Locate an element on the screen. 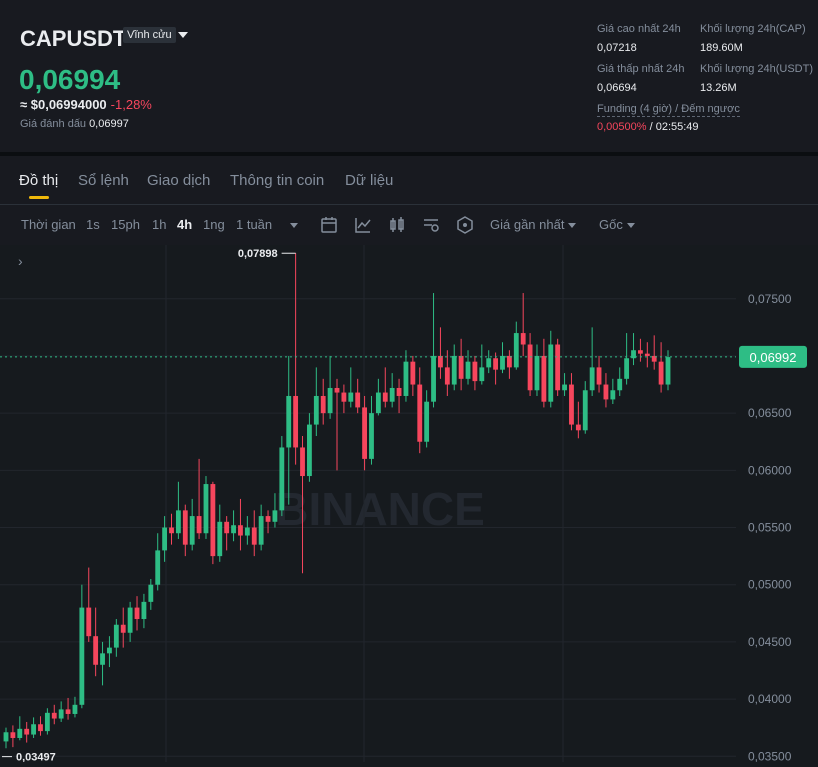 The width and height of the screenshot is (818, 767). mark-price: Giá đánh dấu 0,06997 is located at coordinates (74, 124).